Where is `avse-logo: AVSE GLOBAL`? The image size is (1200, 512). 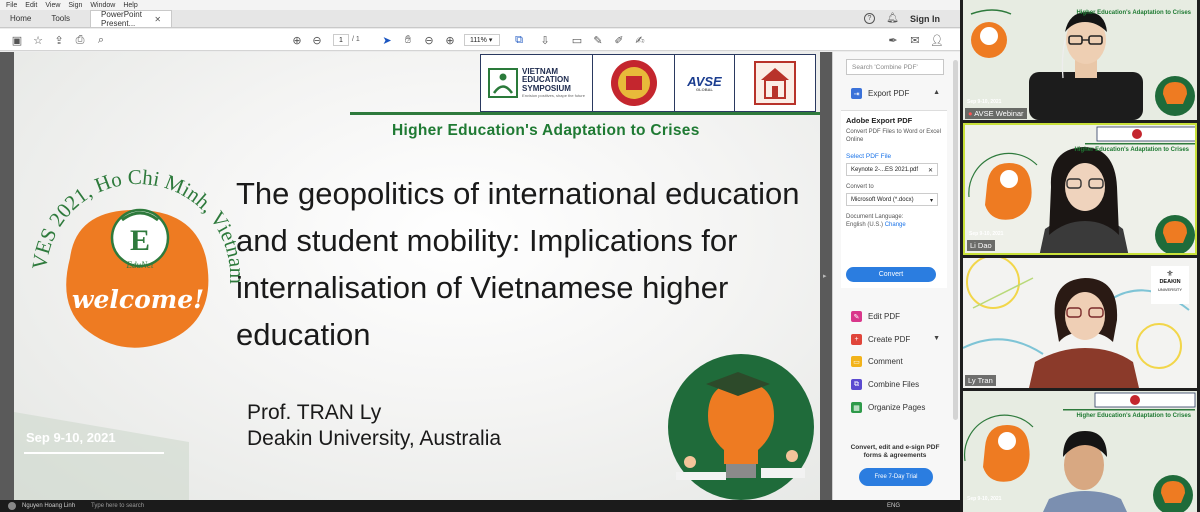 avse-logo: AVSE GLOBAL is located at coordinates (705, 83).